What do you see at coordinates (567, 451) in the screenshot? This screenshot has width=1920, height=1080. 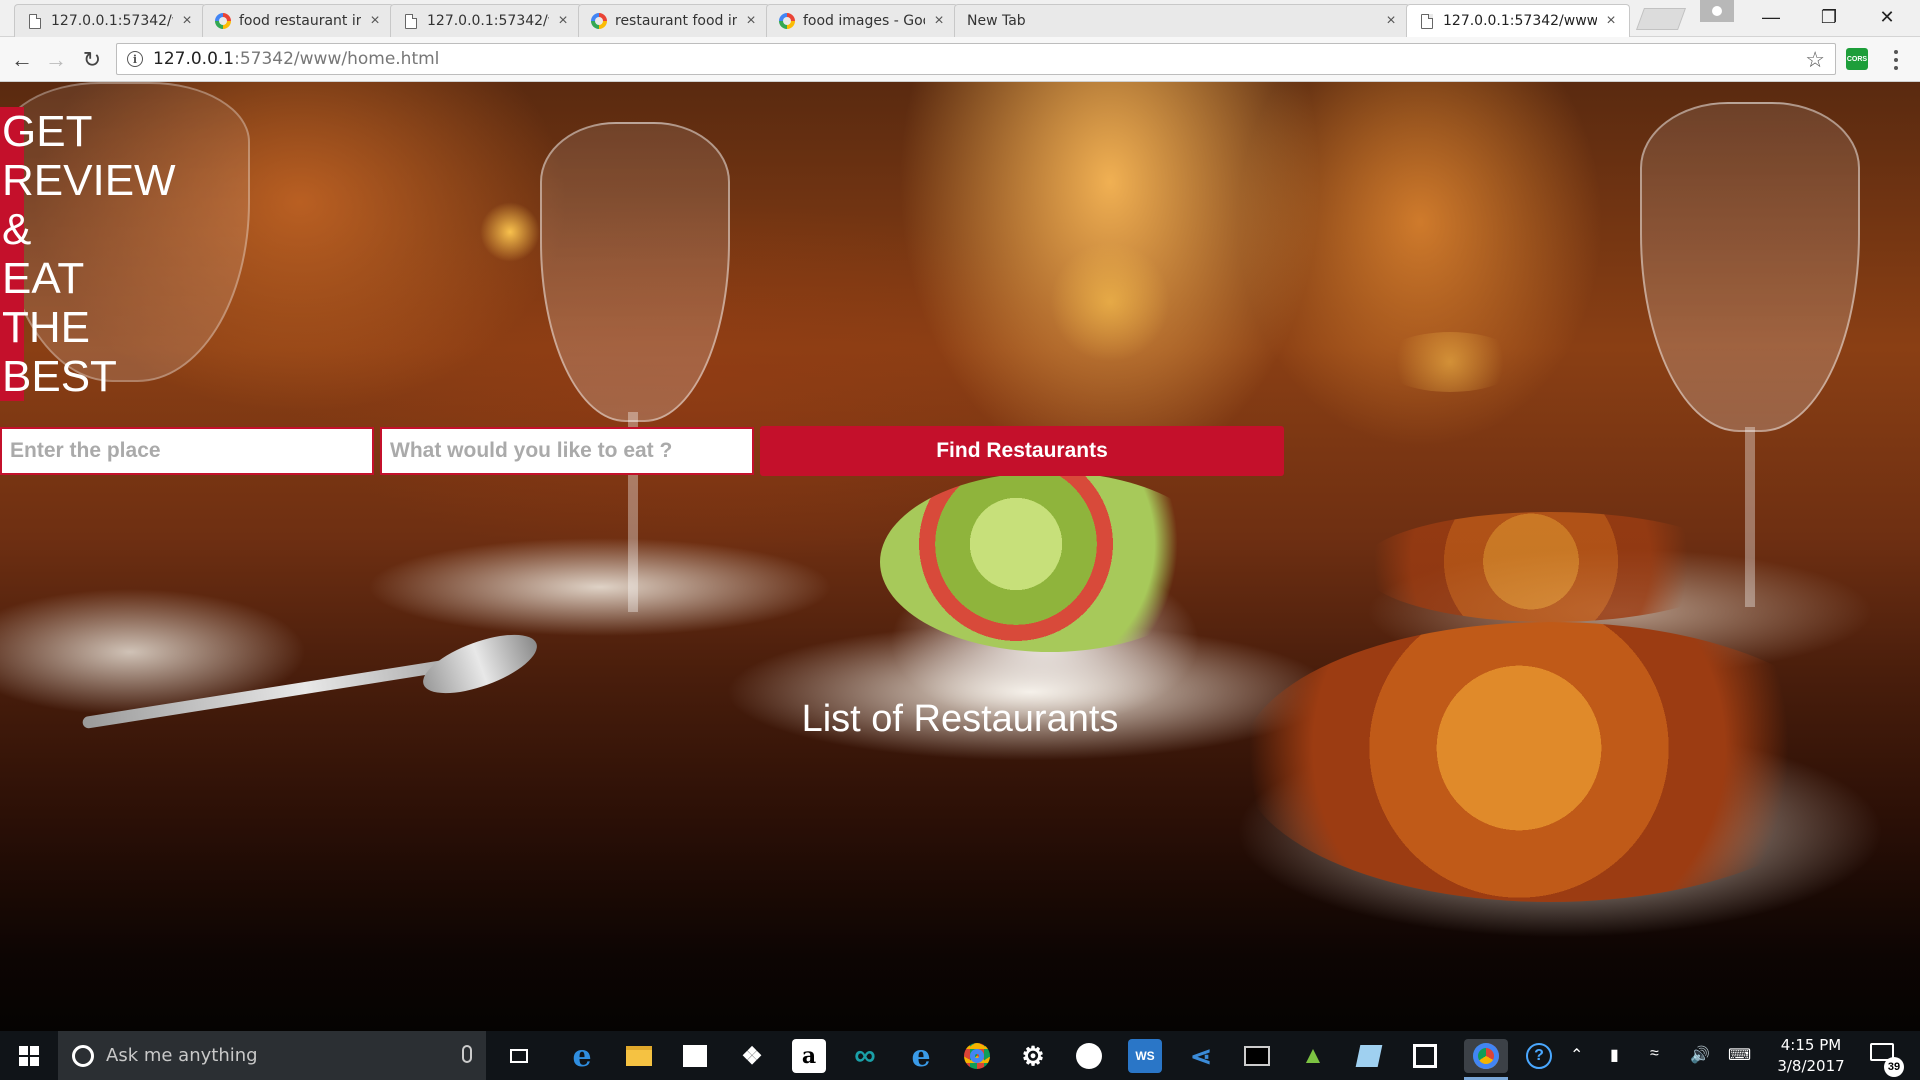 I see `food-input` at bounding box center [567, 451].